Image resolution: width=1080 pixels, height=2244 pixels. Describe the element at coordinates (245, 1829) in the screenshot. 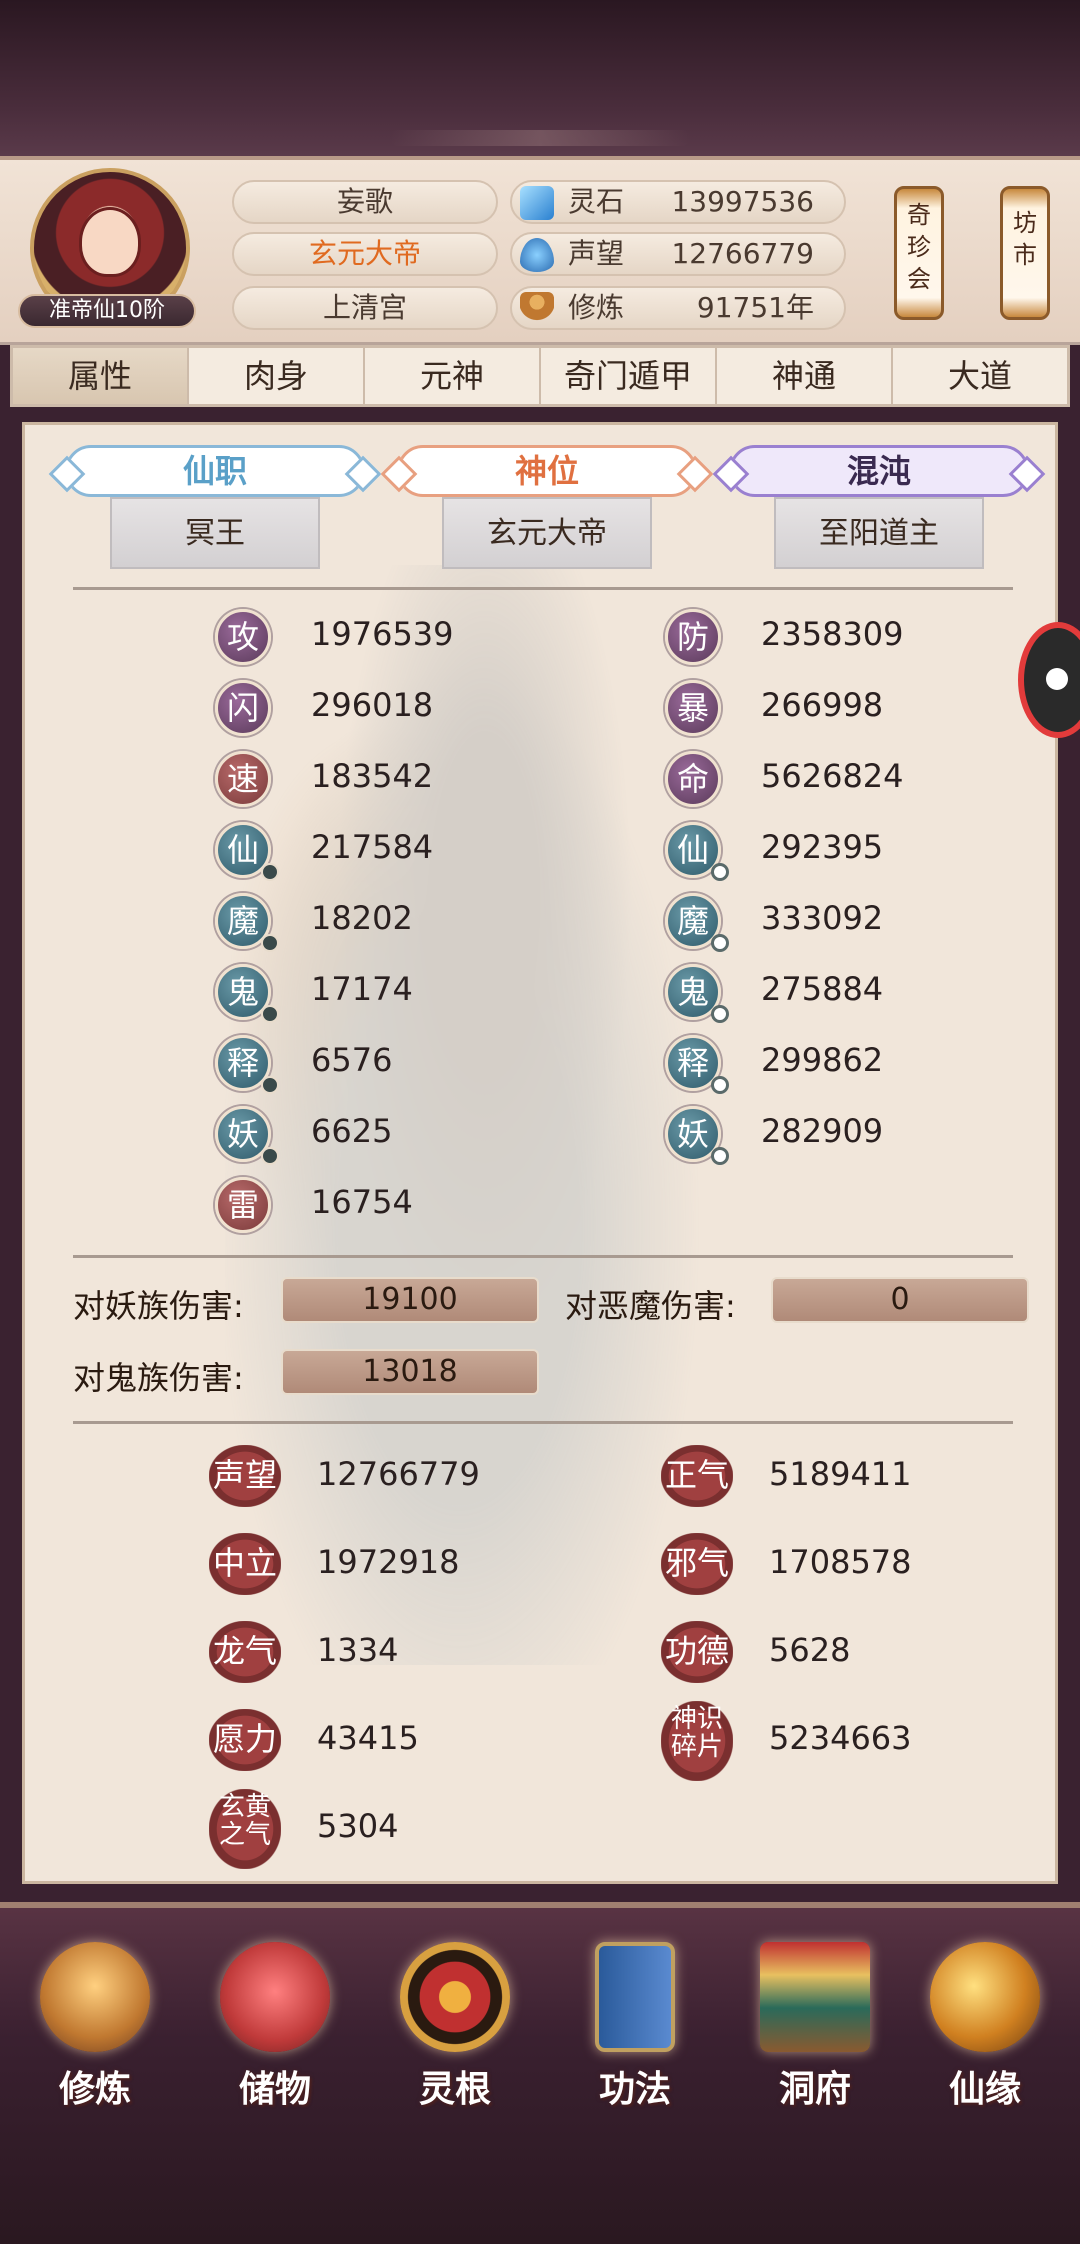

I see `xuanhuang-qi-icon: 玄黄之气` at that location.